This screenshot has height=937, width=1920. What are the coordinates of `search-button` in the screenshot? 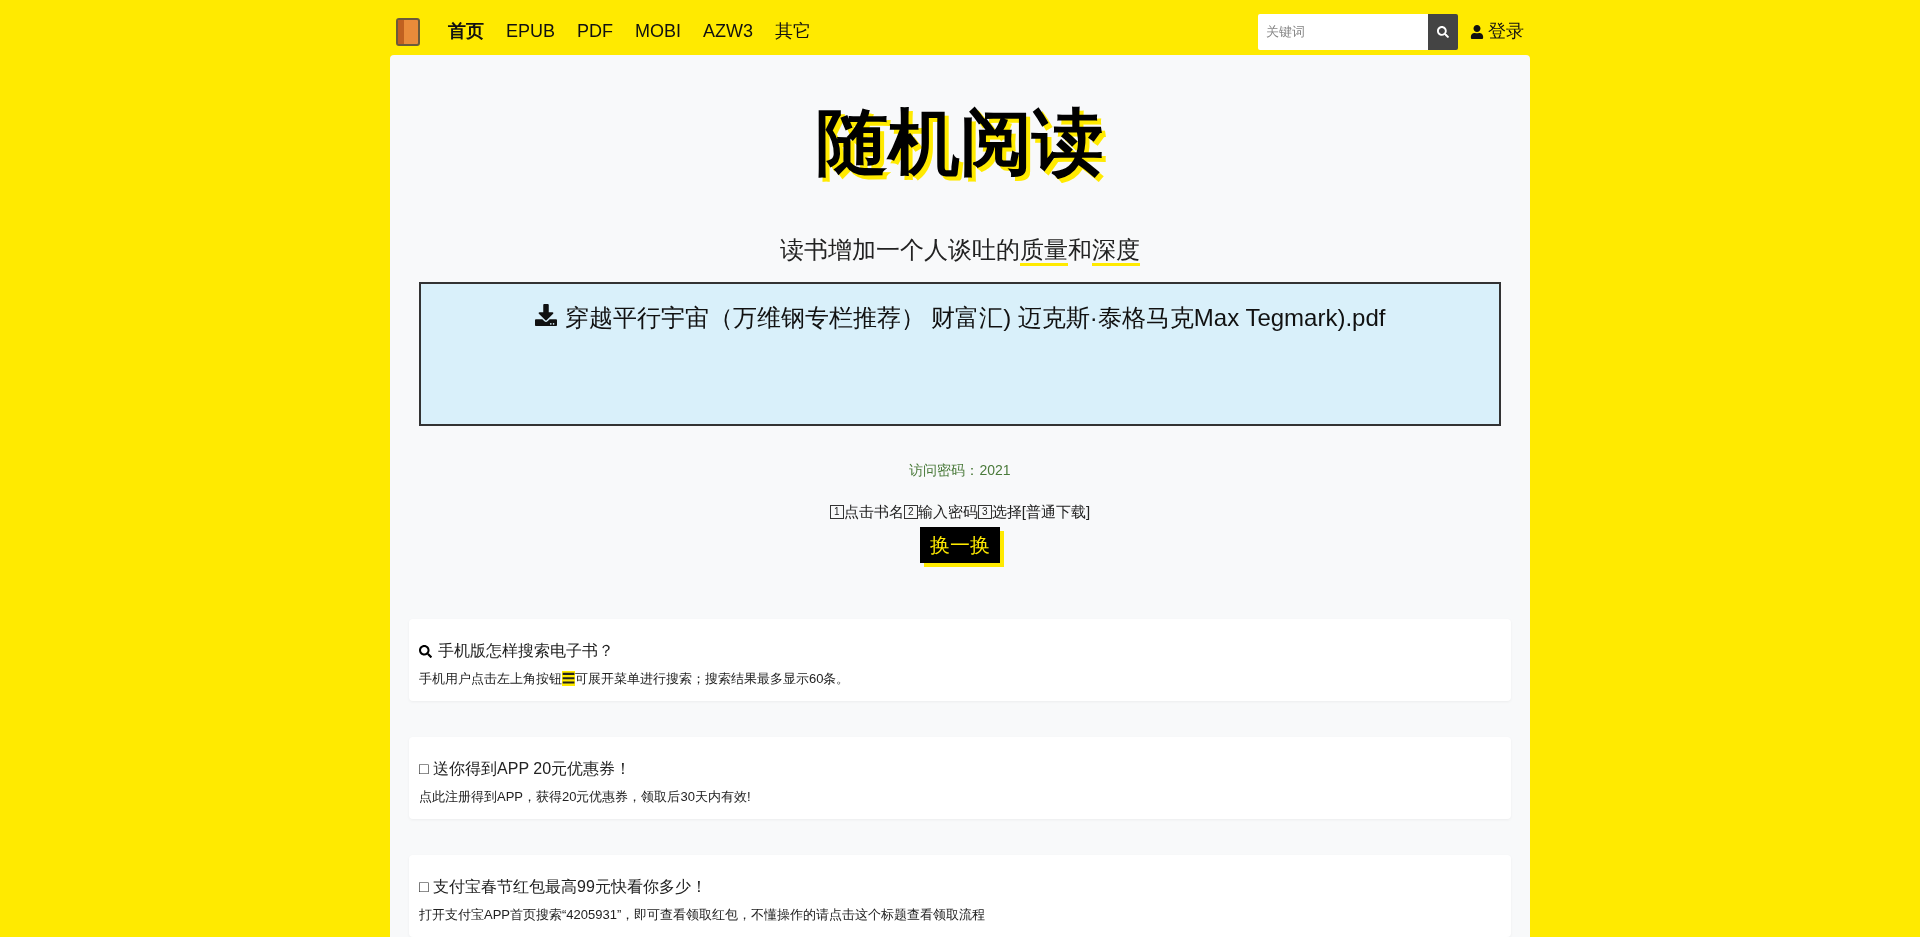 It's located at (1443, 31).